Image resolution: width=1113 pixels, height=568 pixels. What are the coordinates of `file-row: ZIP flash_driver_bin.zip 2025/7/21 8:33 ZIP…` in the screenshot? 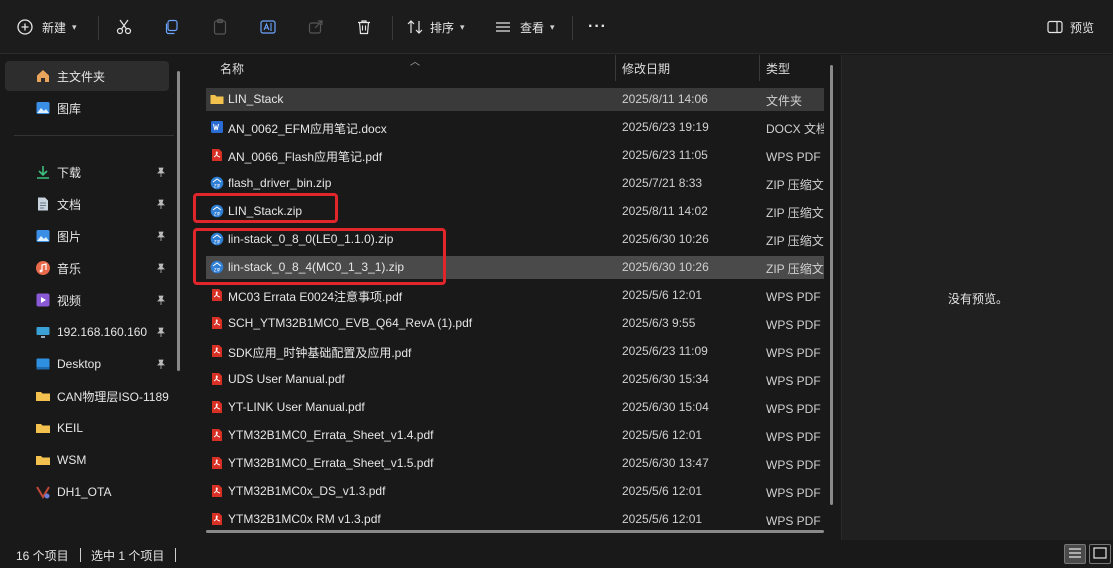 It's located at (515, 183).